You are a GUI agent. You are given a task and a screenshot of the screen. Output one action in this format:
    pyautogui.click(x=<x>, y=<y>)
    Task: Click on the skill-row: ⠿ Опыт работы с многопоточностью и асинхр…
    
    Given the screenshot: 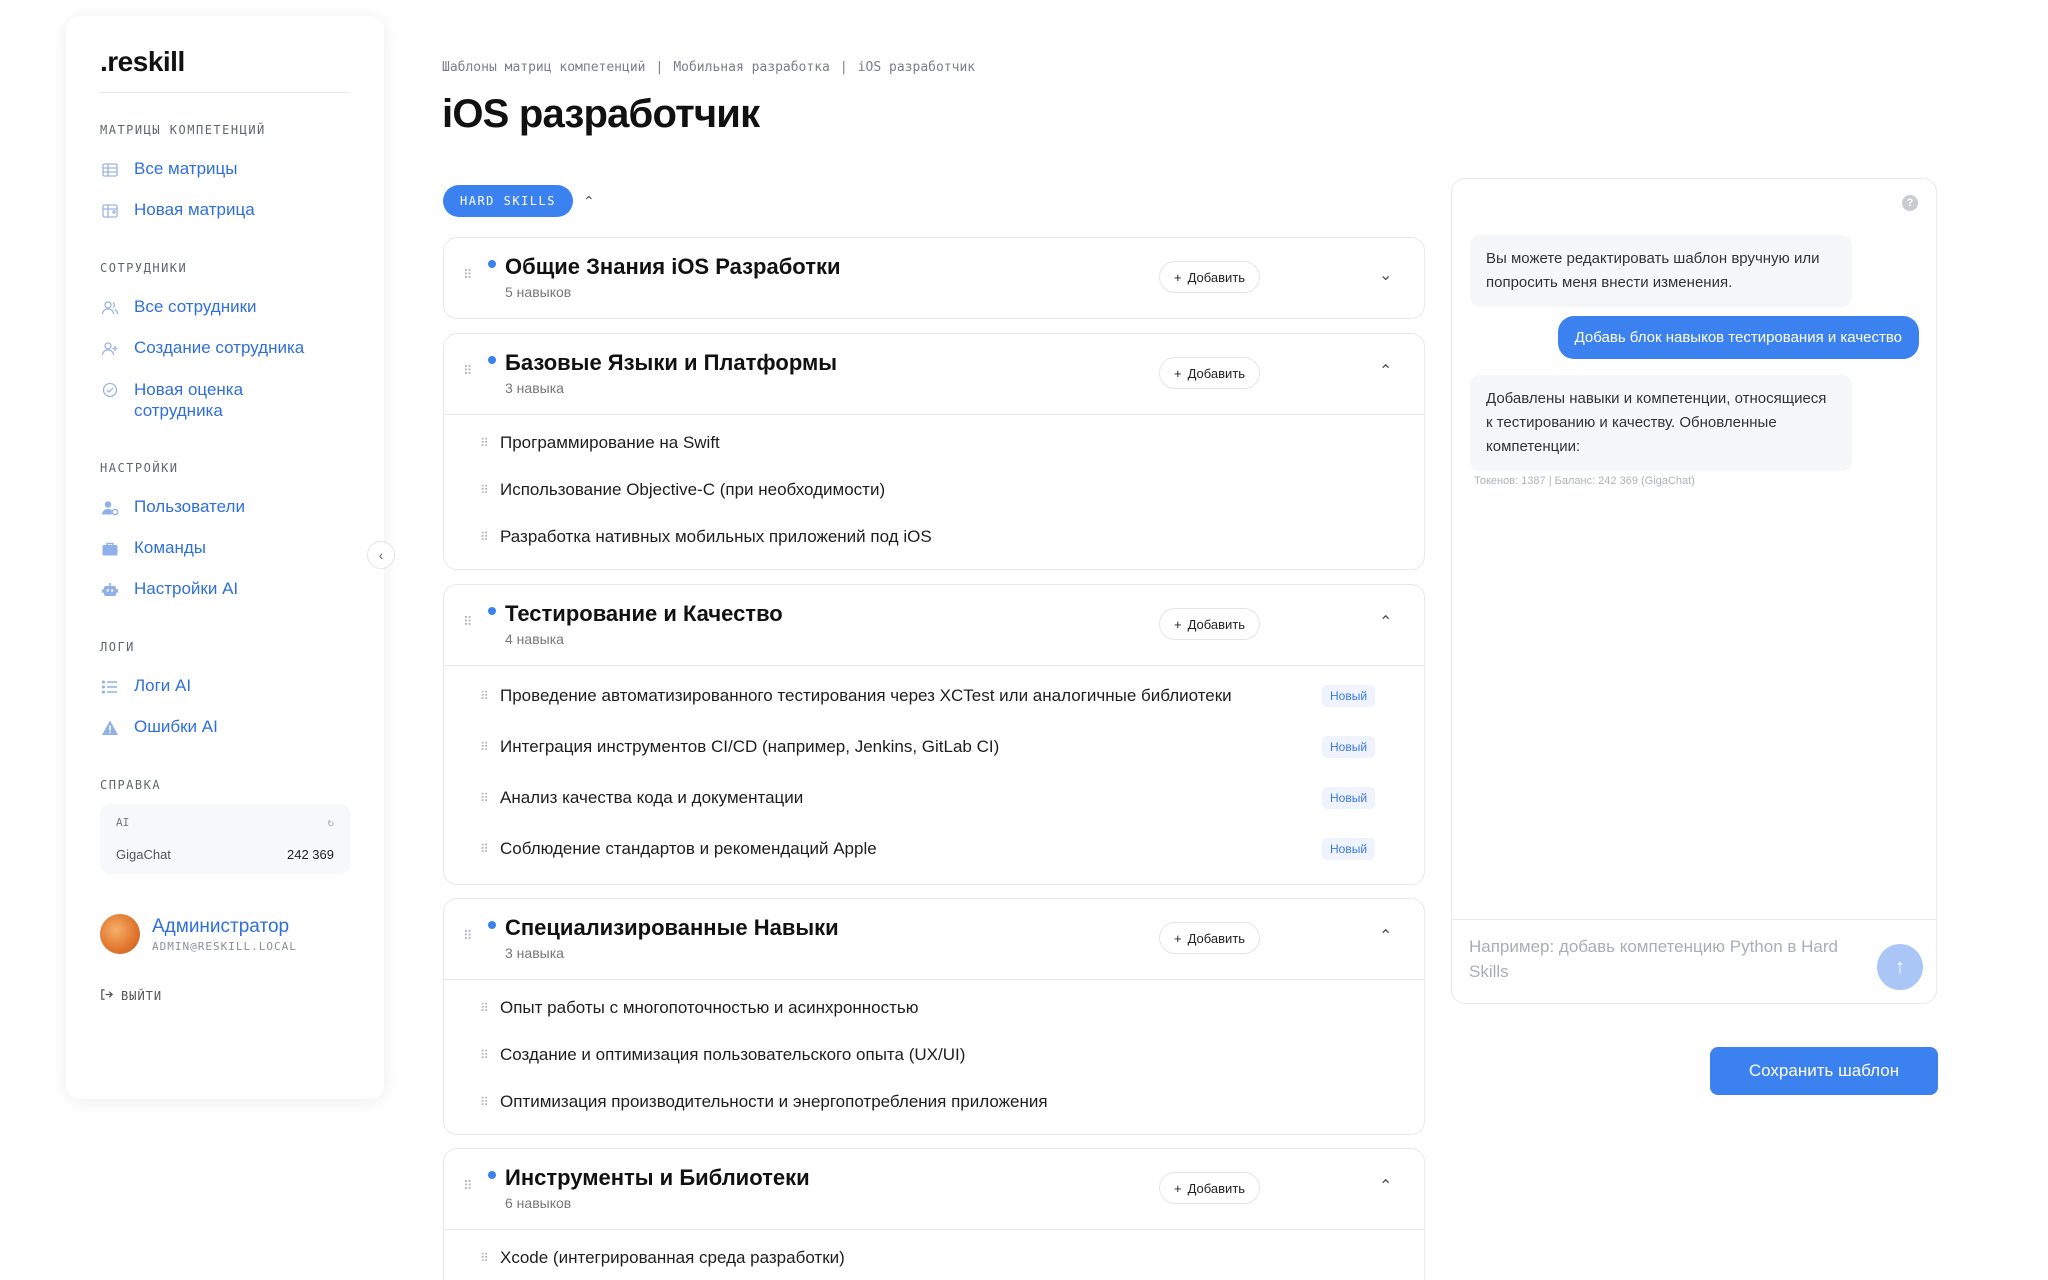 What is the action you would take?
    pyautogui.click(x=934, y=1007)
    